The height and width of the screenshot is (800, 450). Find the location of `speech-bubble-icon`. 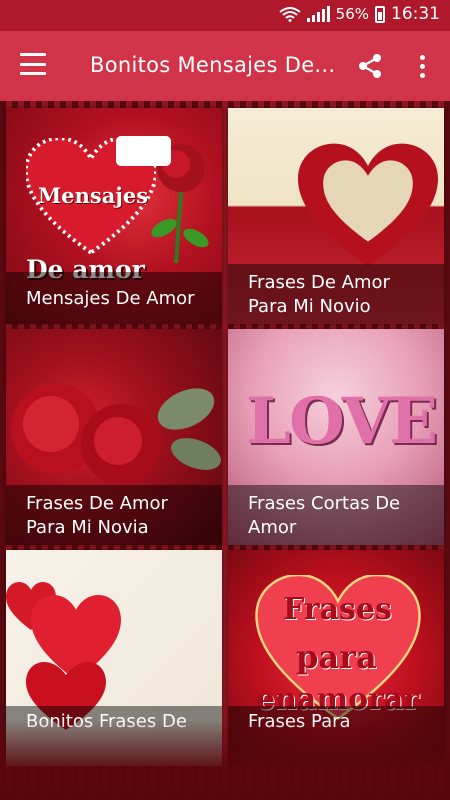

speech-bubble-icon is located at coordinates (143, 151).